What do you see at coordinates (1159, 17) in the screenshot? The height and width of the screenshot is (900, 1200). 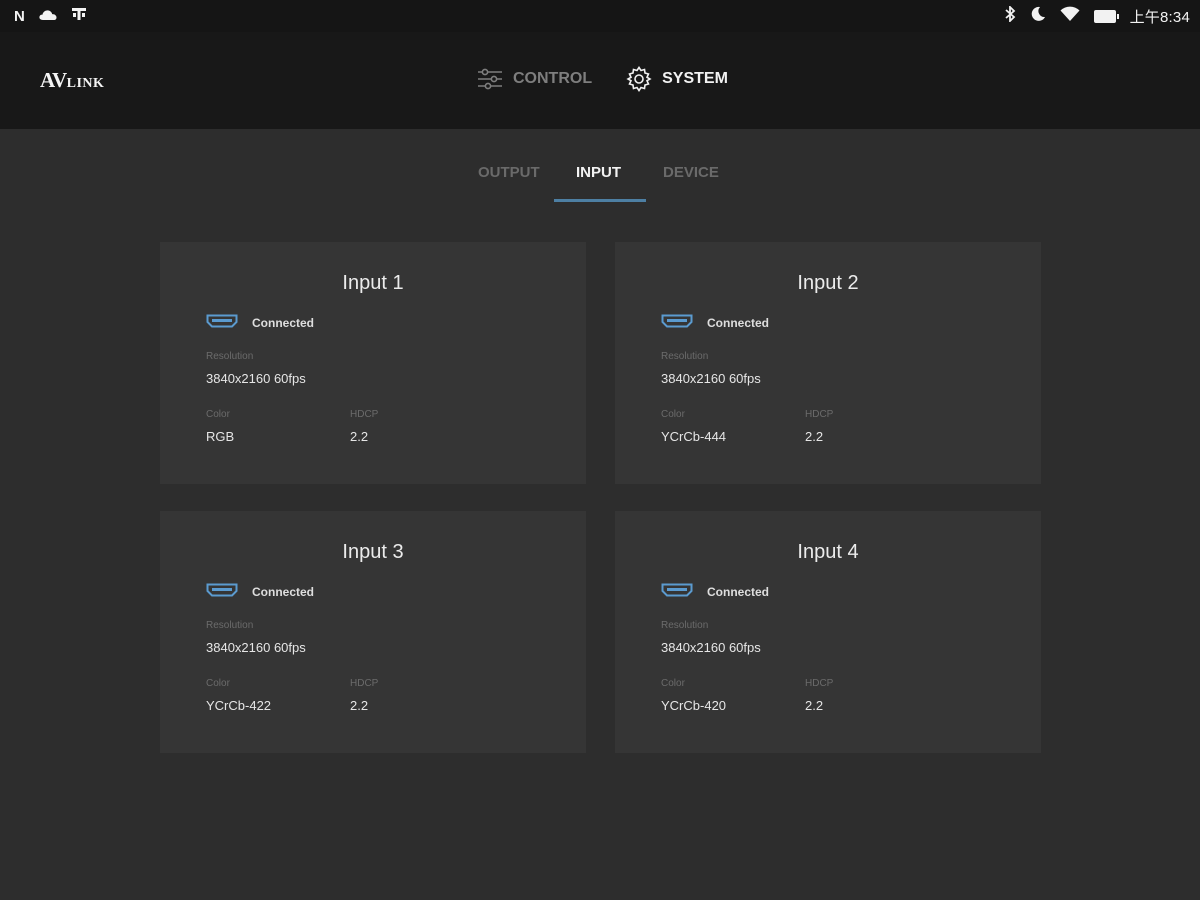 I see `status-time: 上午8:34` at bounding box center [1159, 17].